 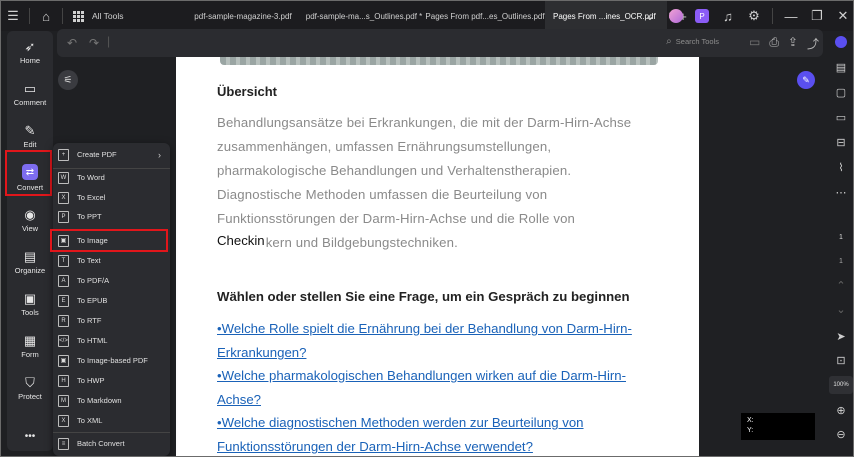 I want to click on zoom-level: 100%, so click(x=841, y=385).